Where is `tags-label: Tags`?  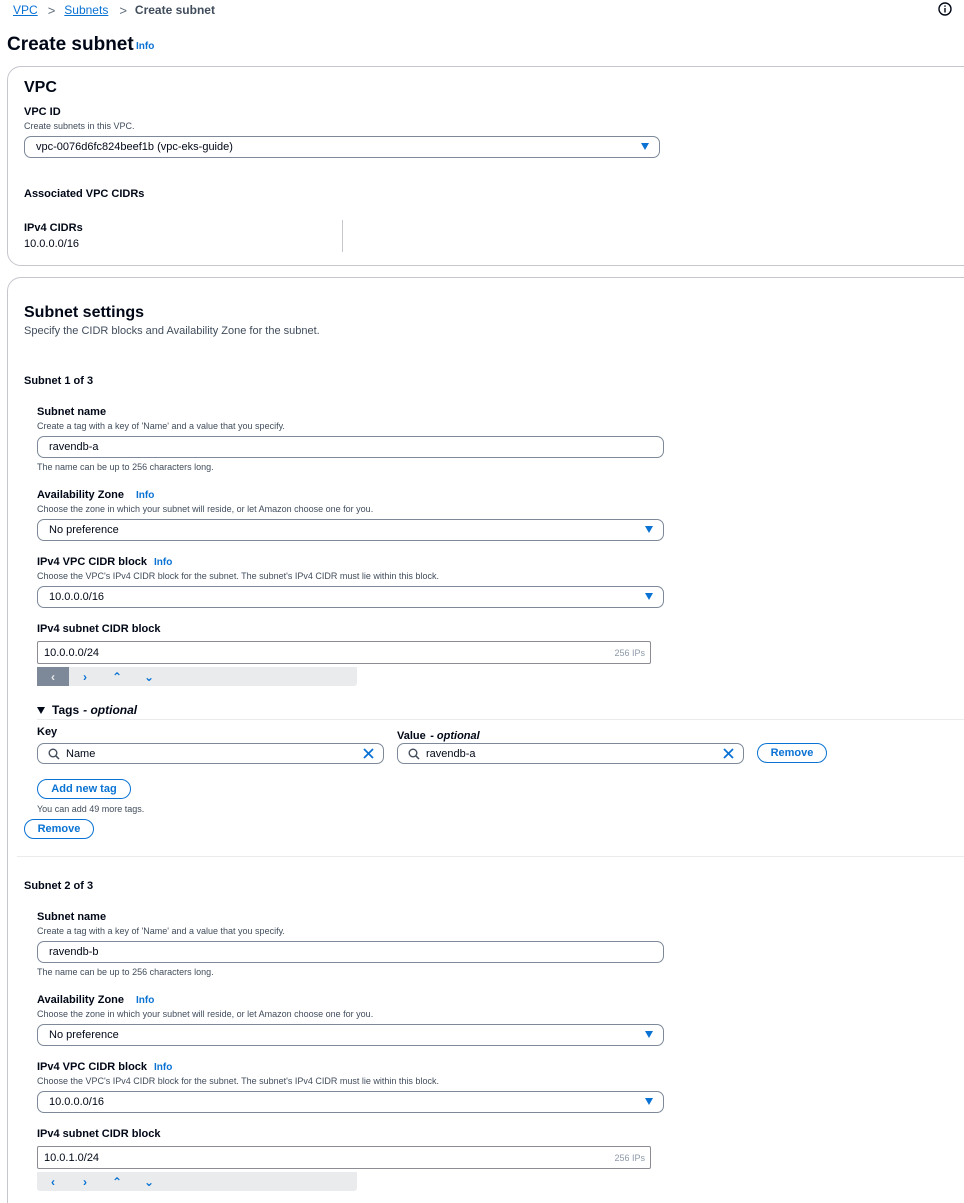 tags-label: Tags is located at coordinates (66, 710).